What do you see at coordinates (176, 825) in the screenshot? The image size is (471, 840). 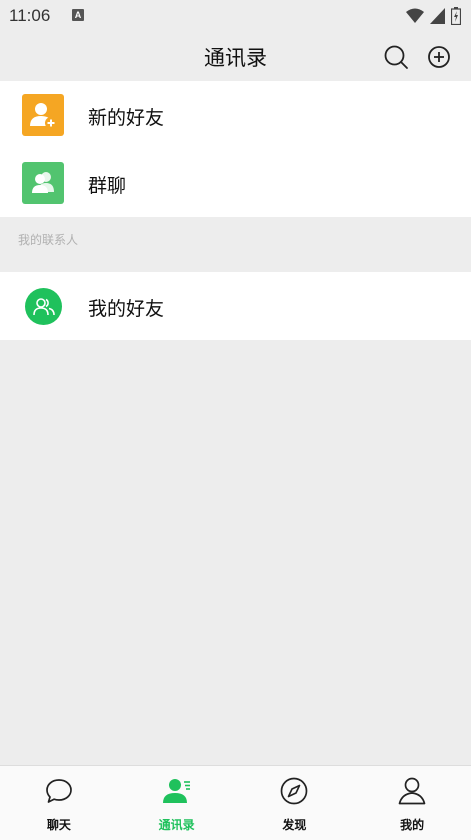 I see `tab-contacts-label: 通讯录` at bounding box center [176, 825].